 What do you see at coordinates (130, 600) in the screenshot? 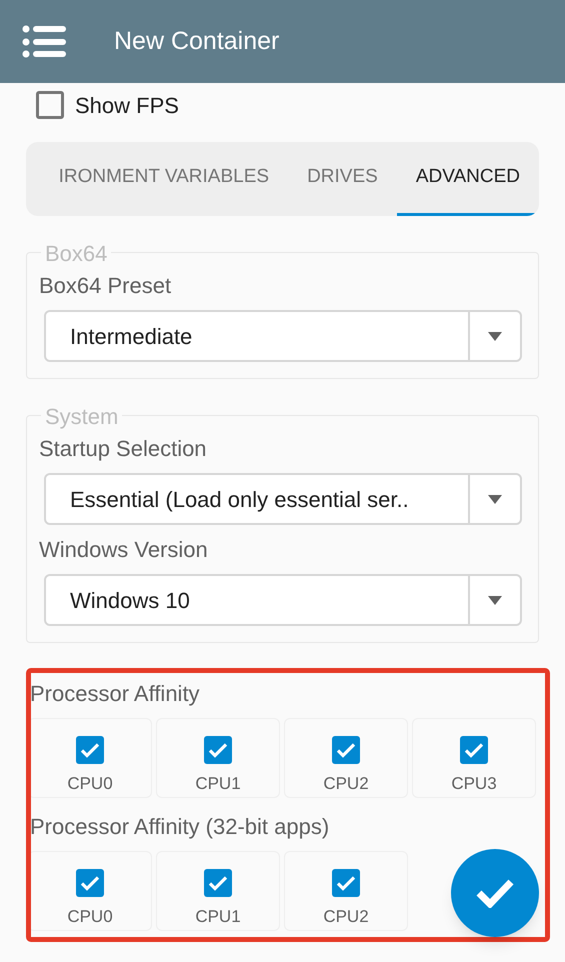
I see `dropdown-value: Windows 10` at bounding box center [130, 600].